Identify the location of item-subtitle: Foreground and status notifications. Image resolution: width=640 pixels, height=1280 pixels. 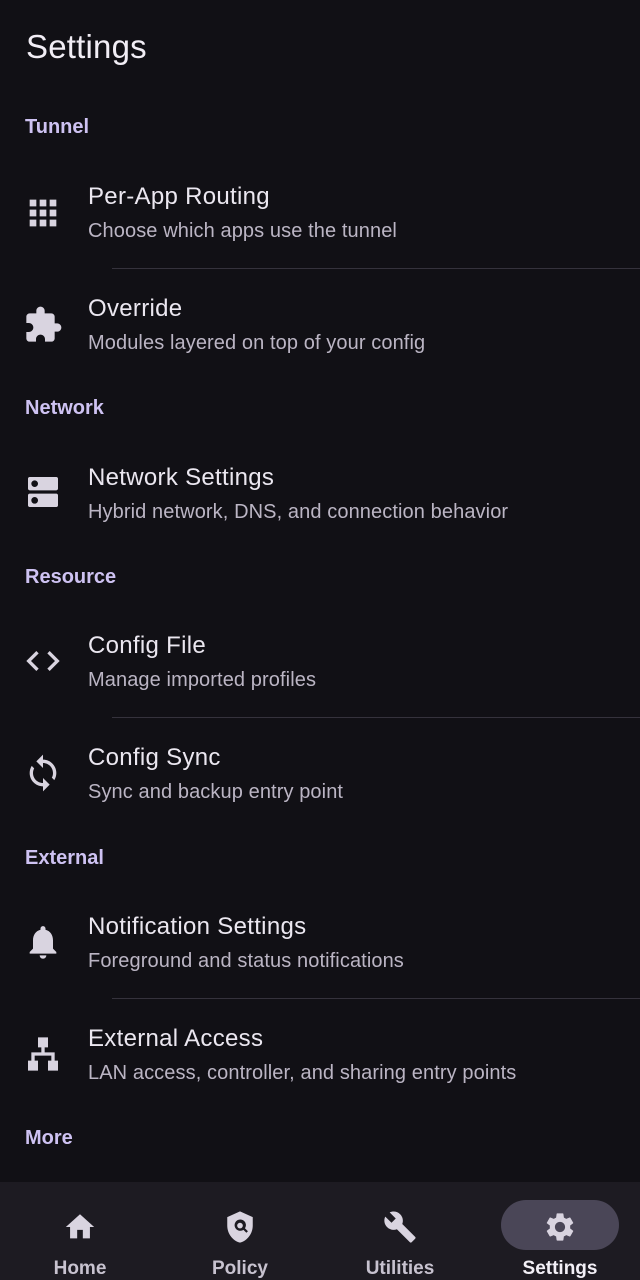
(246, 961).